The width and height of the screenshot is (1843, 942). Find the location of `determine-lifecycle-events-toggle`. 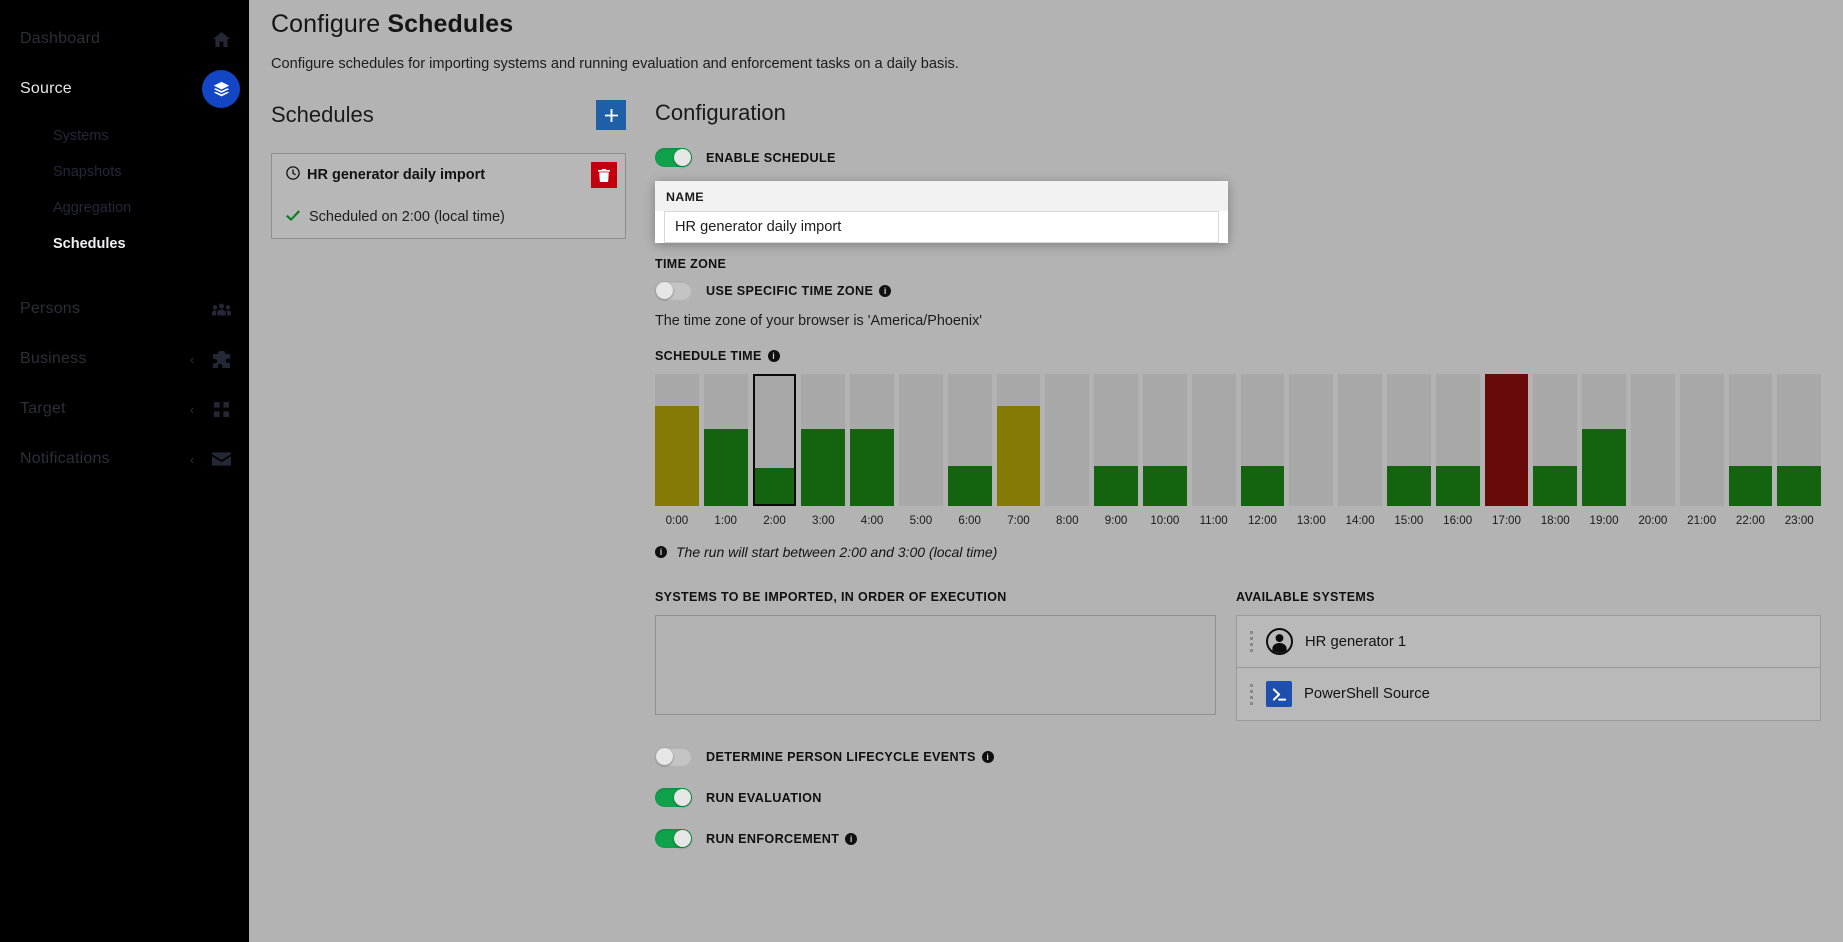

determine-lifecycle-events-toggle is located at coordinates (673, 756).